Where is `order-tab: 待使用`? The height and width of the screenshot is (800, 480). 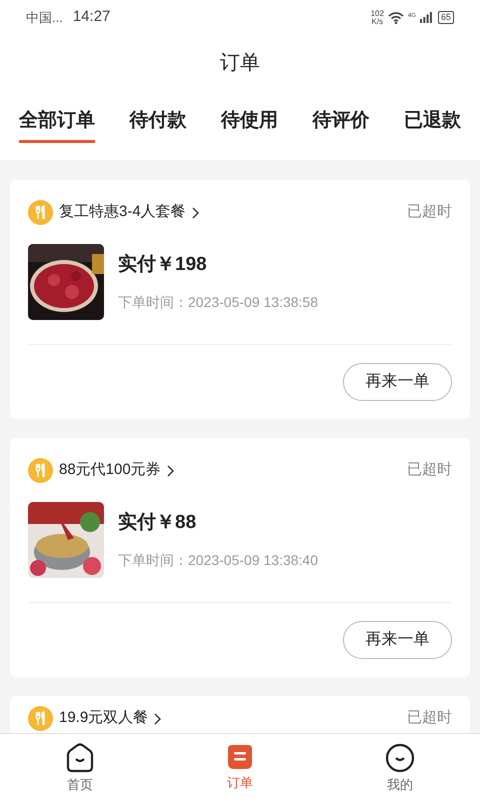
order-tab: 待使用 is located at coordinates (249, 125).